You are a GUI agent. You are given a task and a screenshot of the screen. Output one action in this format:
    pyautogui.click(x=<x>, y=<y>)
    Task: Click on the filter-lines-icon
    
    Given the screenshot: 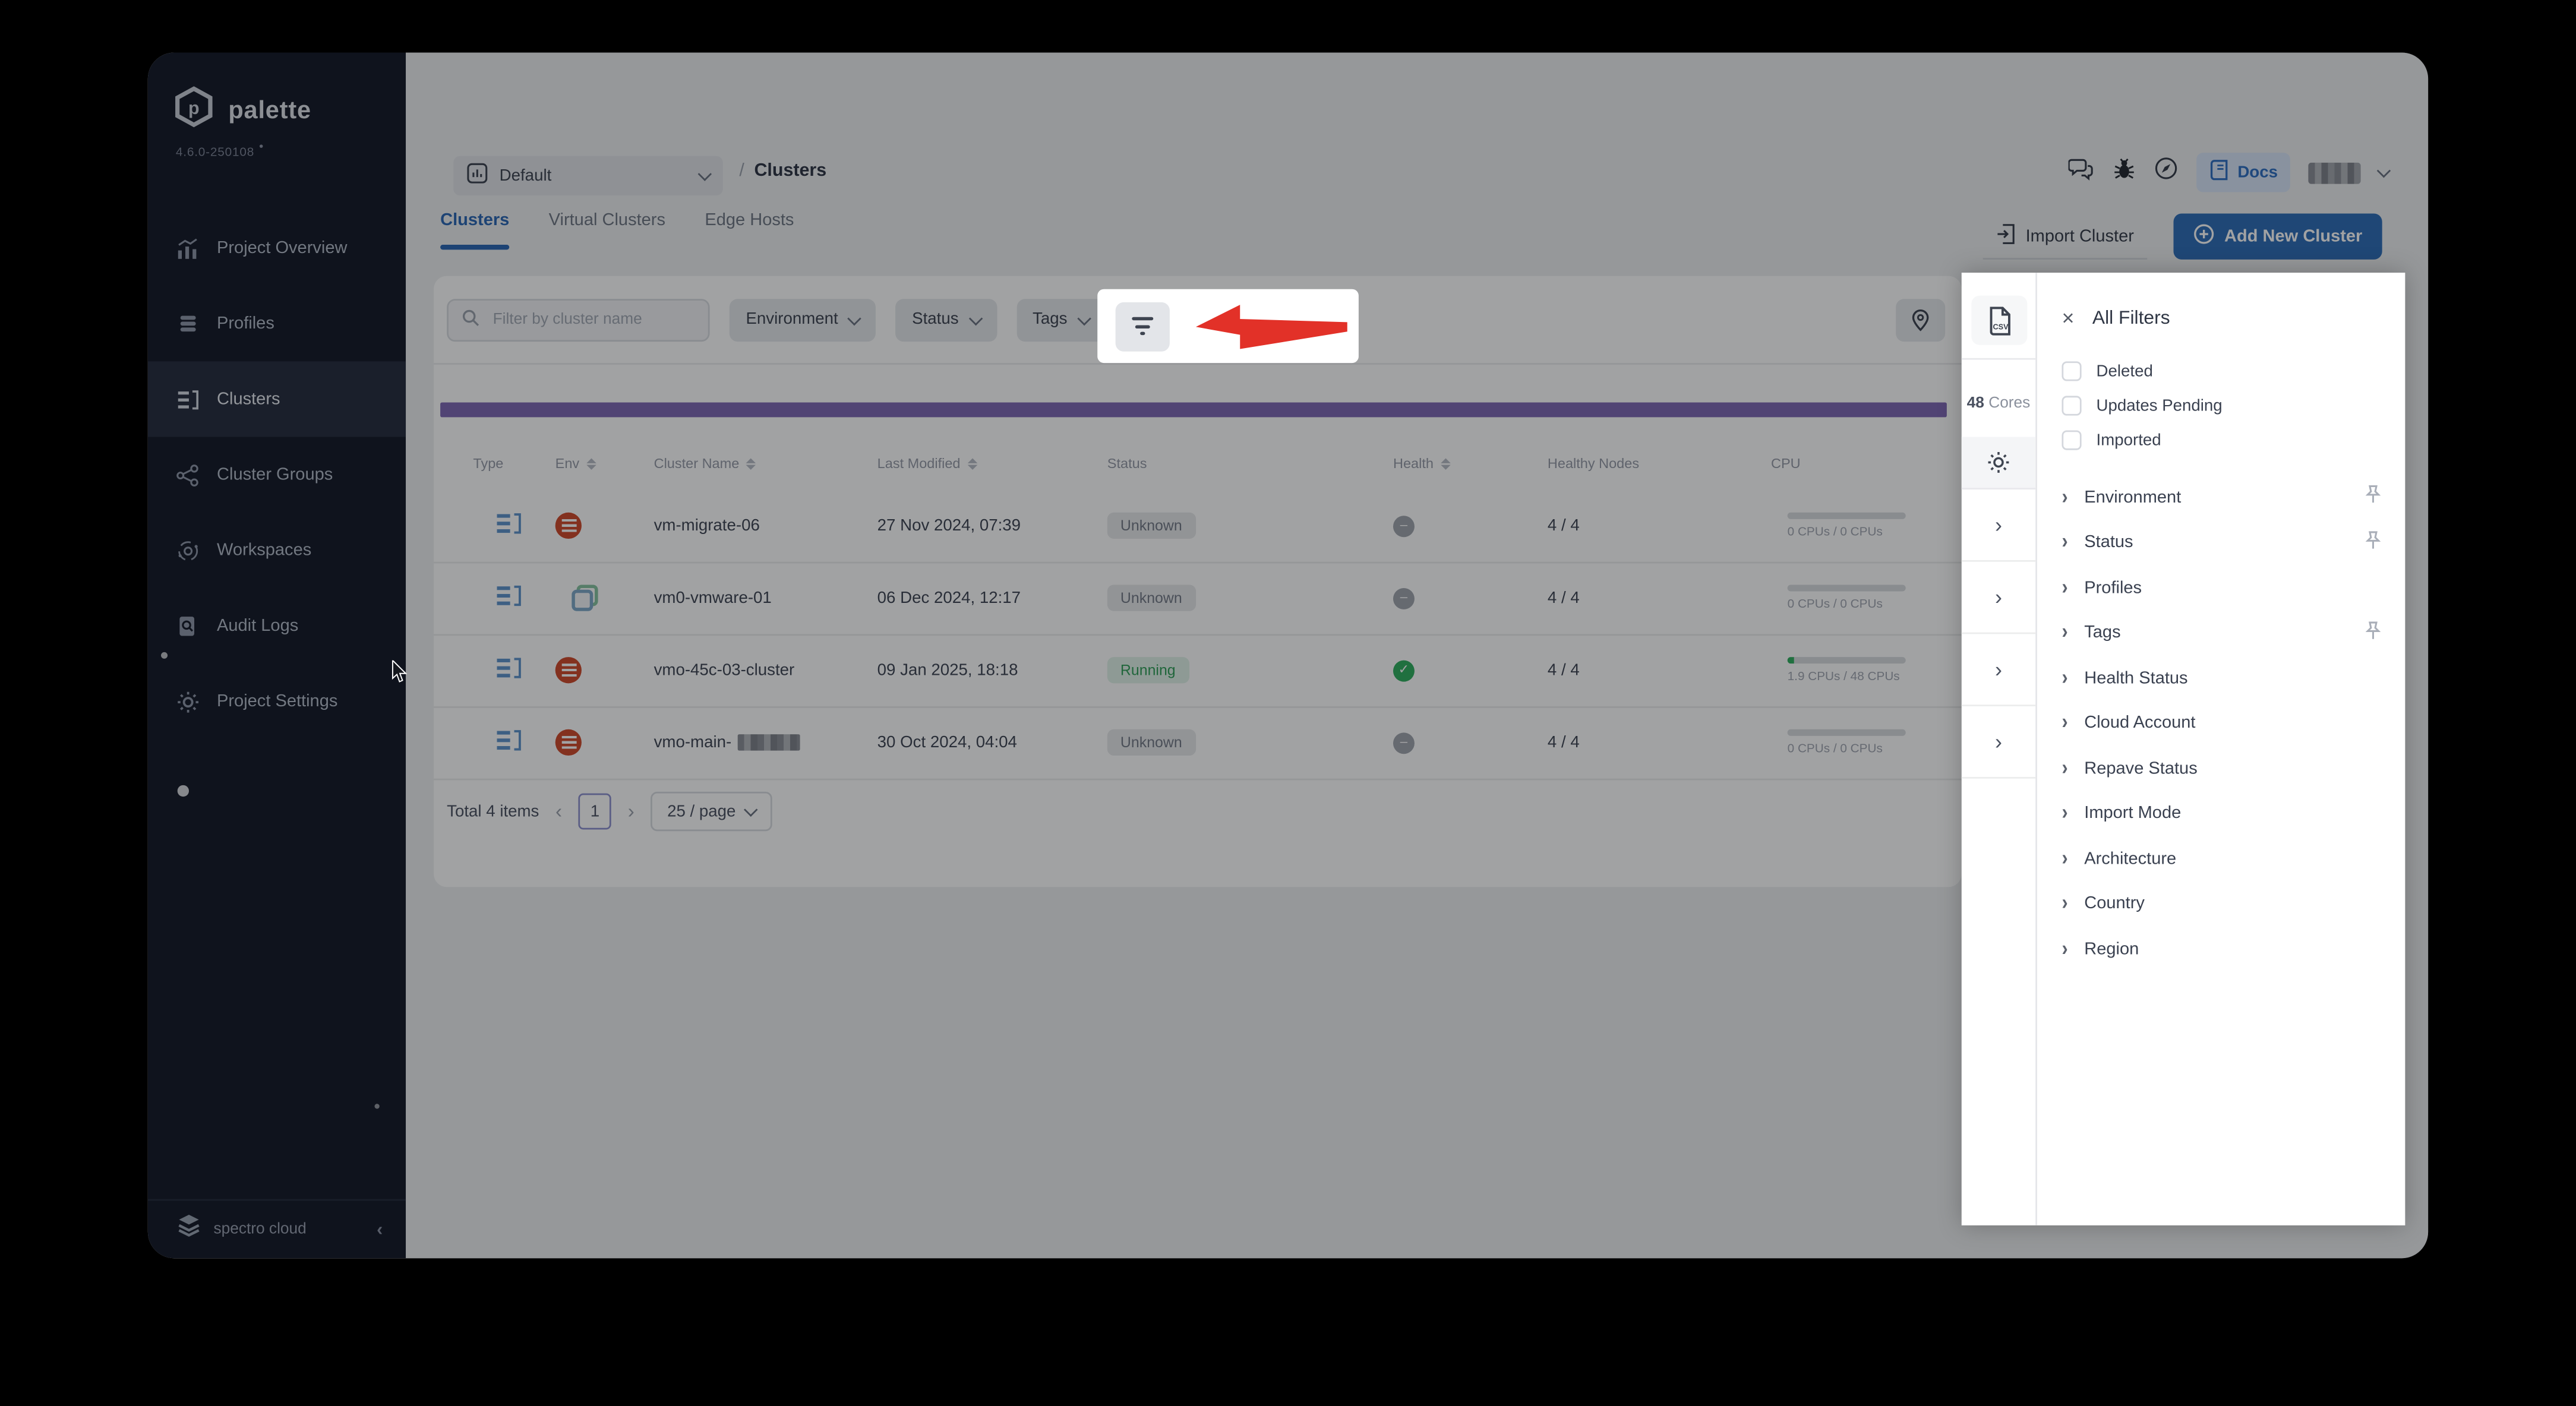 What is the action you would take?
    pyautogui.click(x=1143, y=326)
    